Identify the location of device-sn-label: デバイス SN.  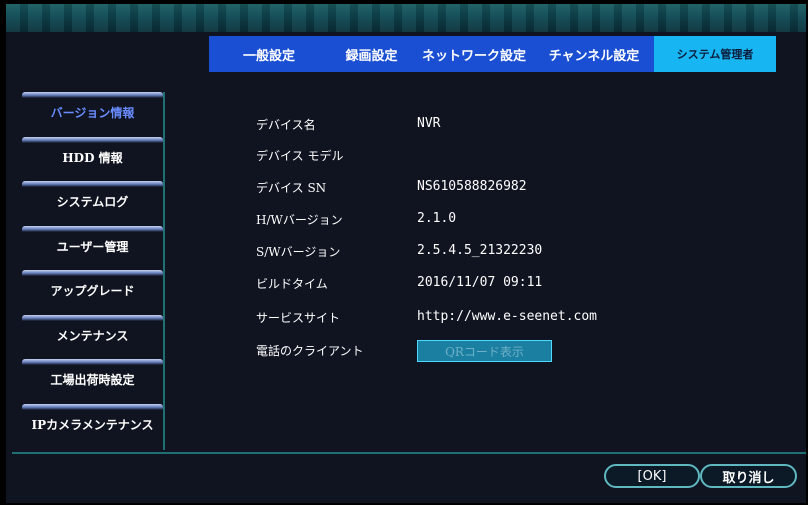
(291, 188).